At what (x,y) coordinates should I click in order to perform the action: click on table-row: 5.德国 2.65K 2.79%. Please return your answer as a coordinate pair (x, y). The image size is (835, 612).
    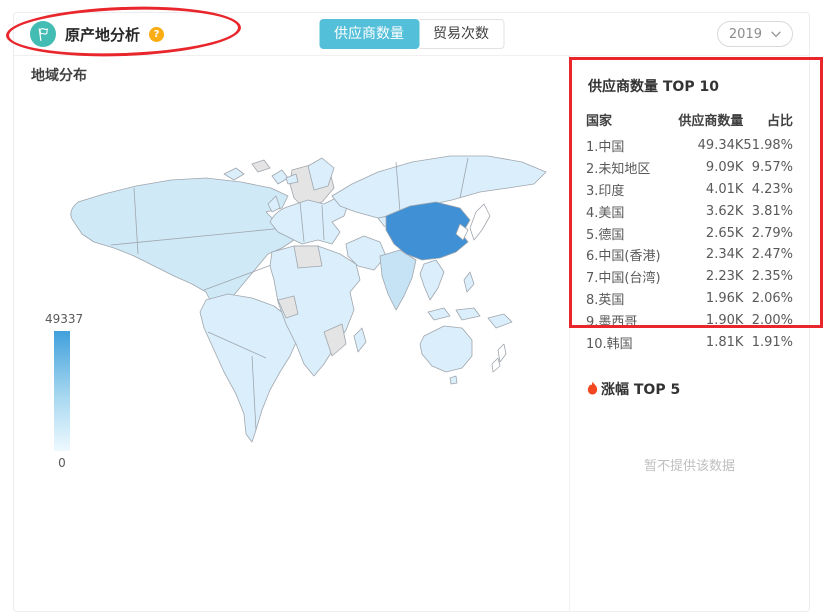
    Looking at the image, I should click on (689, 233).